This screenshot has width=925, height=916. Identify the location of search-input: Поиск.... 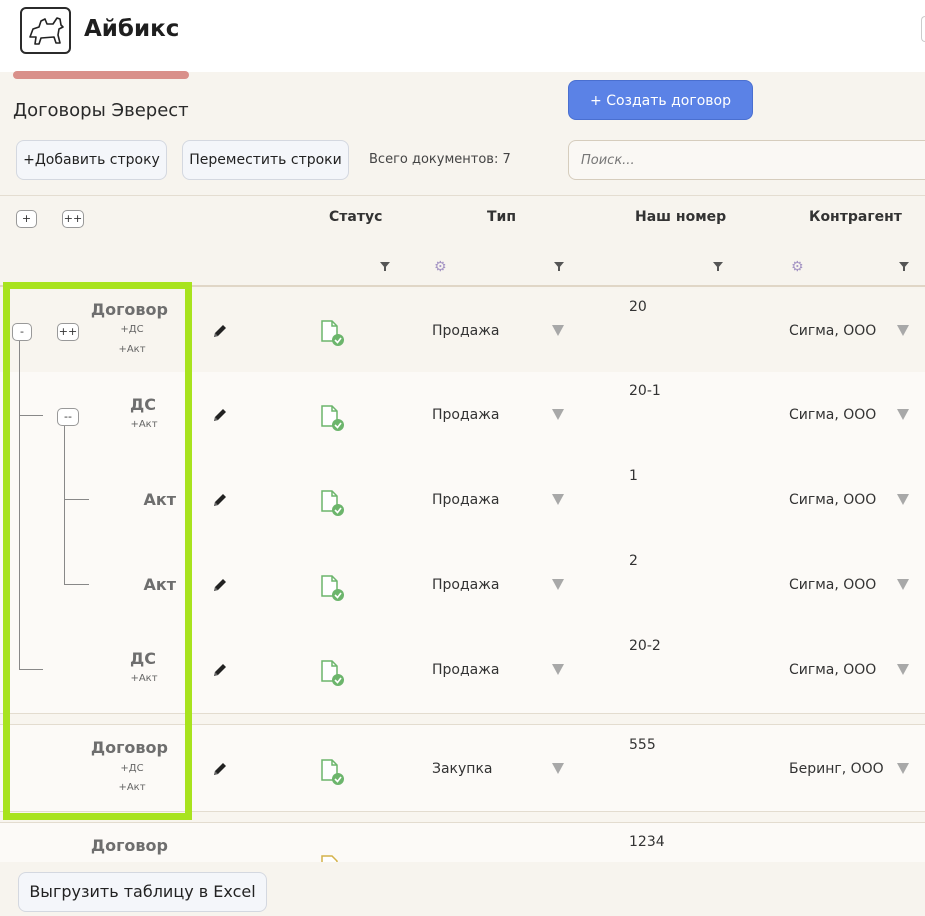
(746, 160).